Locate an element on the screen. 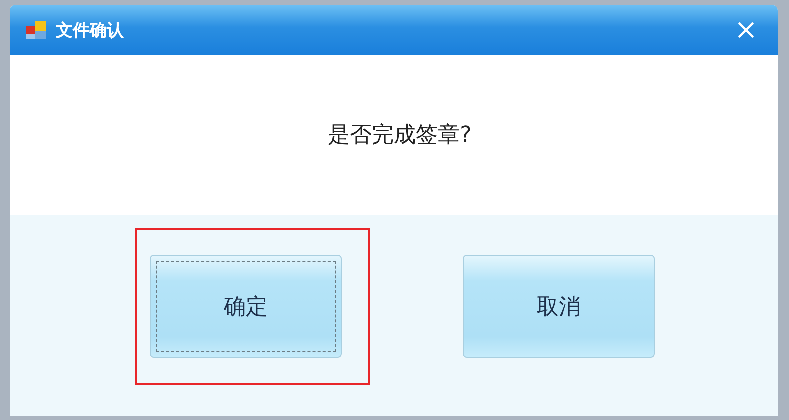  confirm-message: 是否完成签章? is located at coordinates (400, 136).